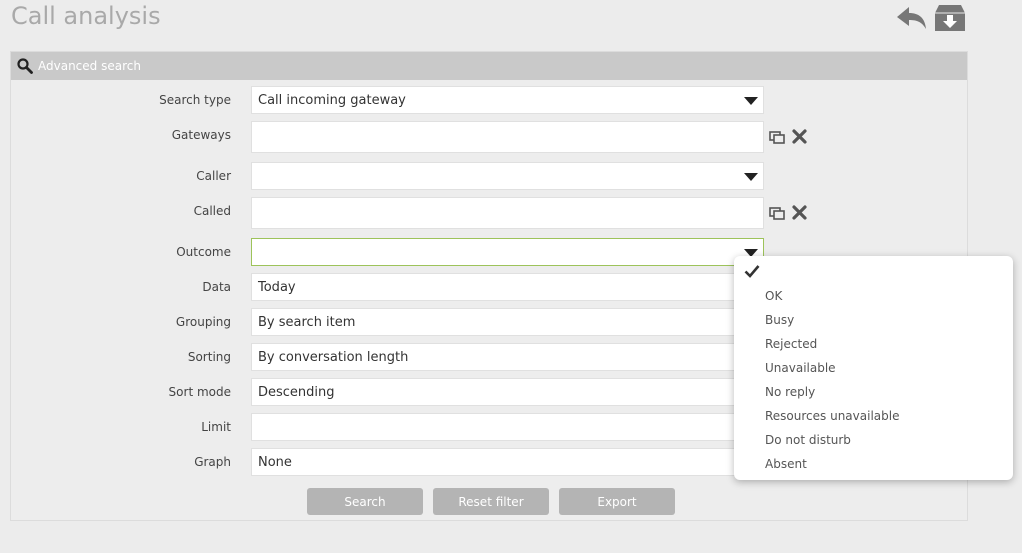 This screenshot has height=553, width=1022. What do you see at coordinates (507, 176) in the screenshot?
I see `caller-select` at bounding box center [507, 176].